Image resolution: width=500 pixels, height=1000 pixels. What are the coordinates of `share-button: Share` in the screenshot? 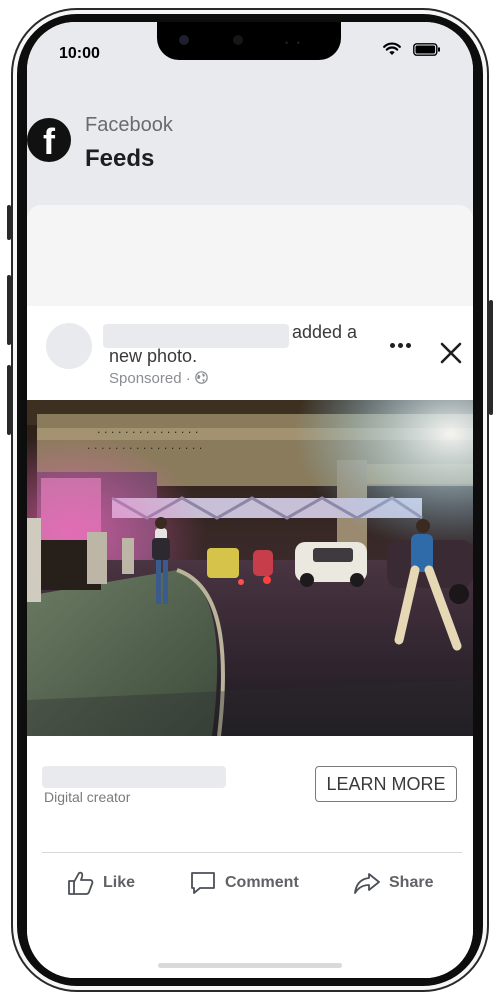 It's located at (393, 883).